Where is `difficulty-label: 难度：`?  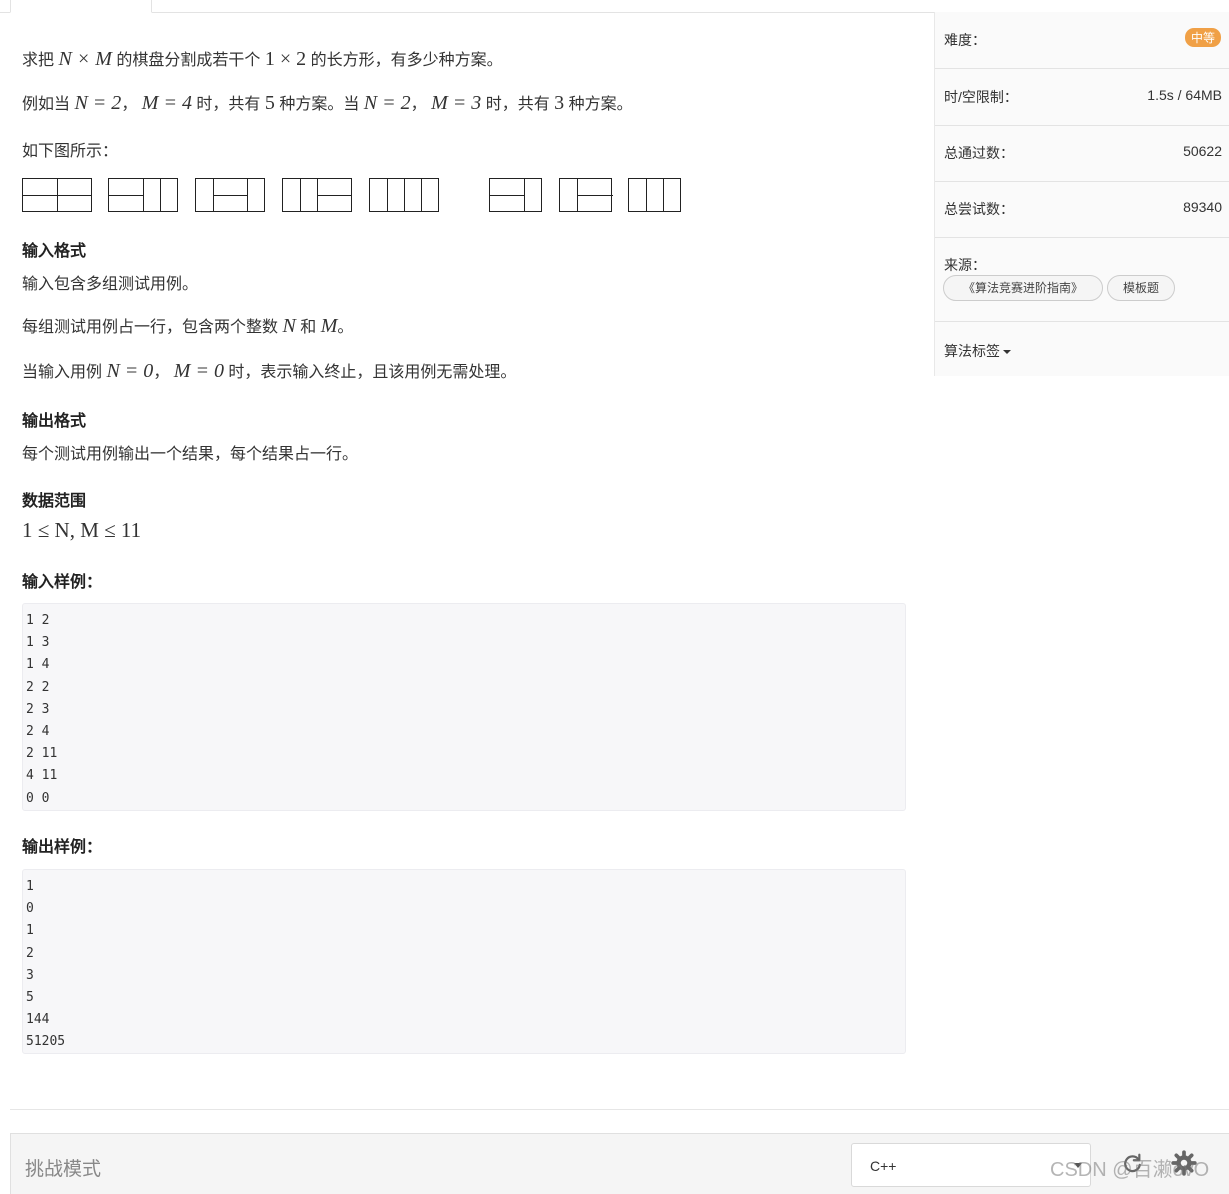
difficulty-label: 难度： is located at coordinates (965, 40).